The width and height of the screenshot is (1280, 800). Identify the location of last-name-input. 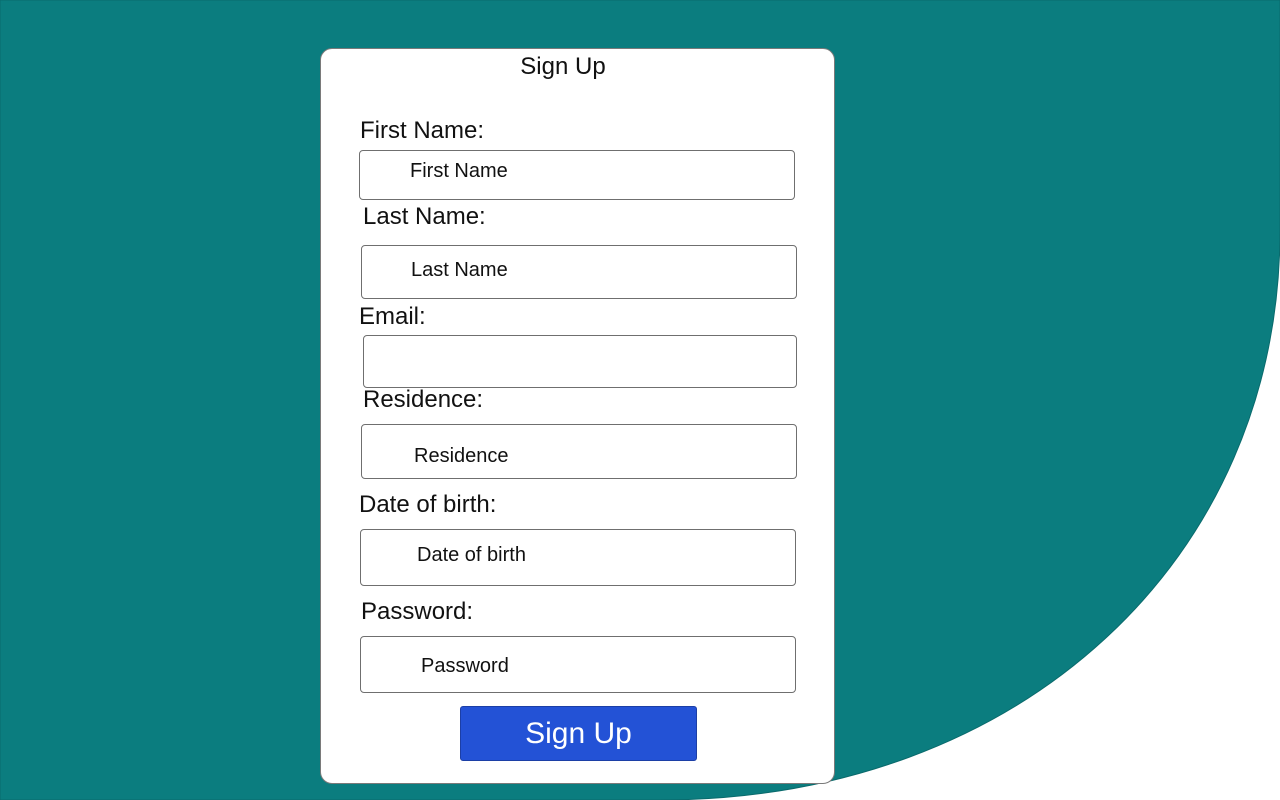
(579, 272).